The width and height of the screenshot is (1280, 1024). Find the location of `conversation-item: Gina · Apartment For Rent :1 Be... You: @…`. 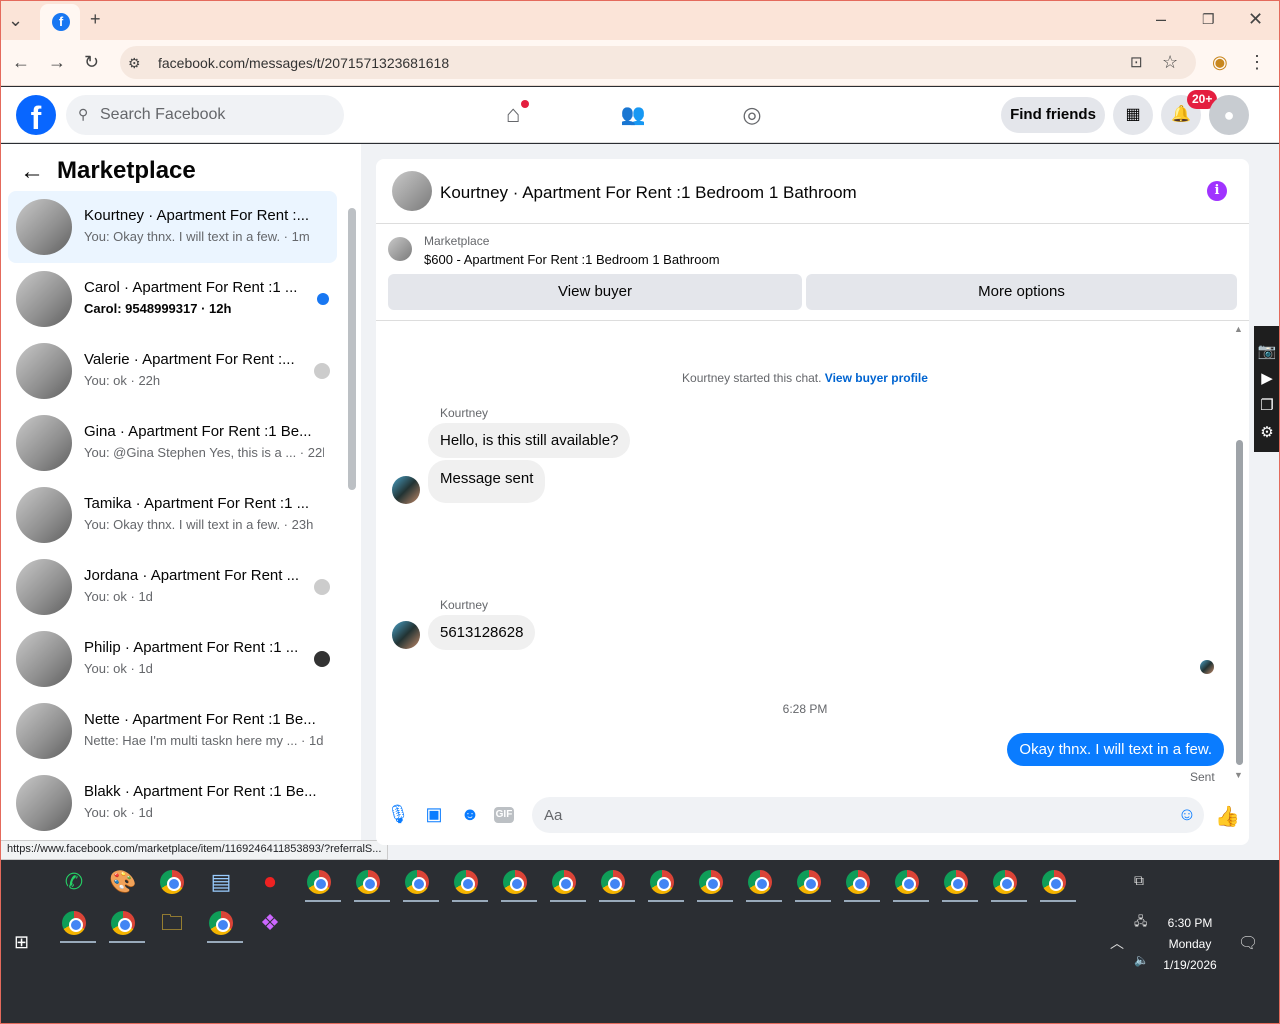

conversation-item: Gina · Apartment For Rent :1 Be... You: @… is located at coordinates (172, 443).